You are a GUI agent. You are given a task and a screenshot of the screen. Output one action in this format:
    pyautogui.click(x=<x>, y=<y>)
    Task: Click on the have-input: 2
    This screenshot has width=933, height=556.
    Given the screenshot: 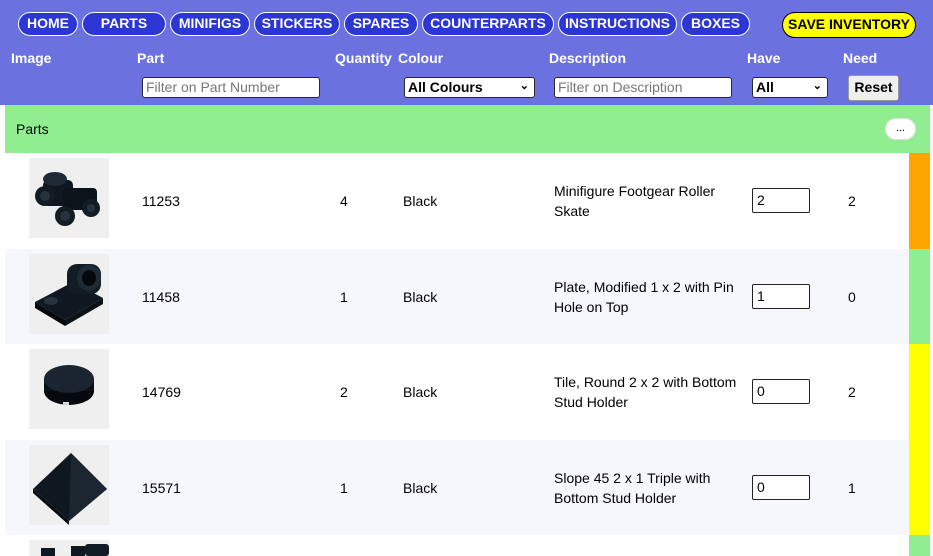 What is the action you would take?
    pyautogui.click(x=781, y=200)
    